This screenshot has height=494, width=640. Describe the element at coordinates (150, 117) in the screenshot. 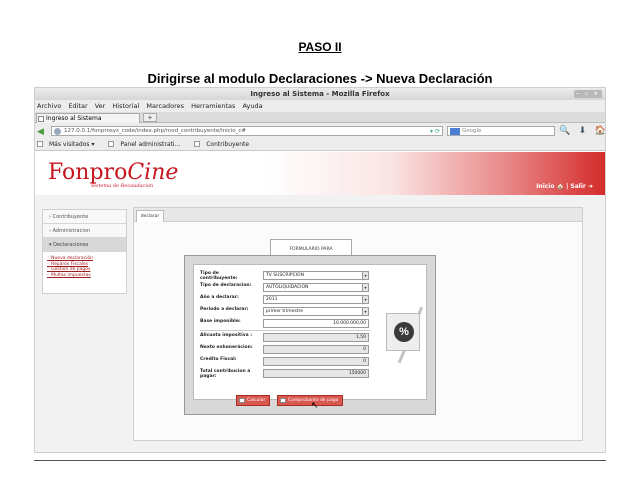

I see `new-tab-button: +` at that location.